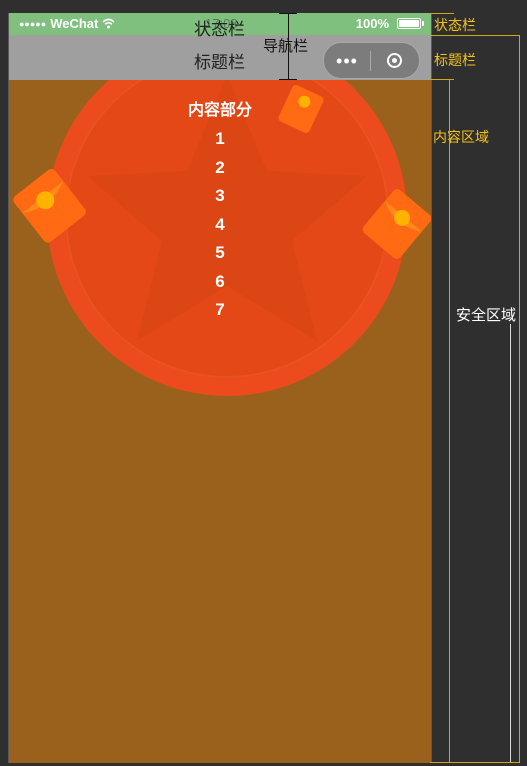 This screenshot has height=766, width=527. I want to click on content-line: 5, so click(220, 252).